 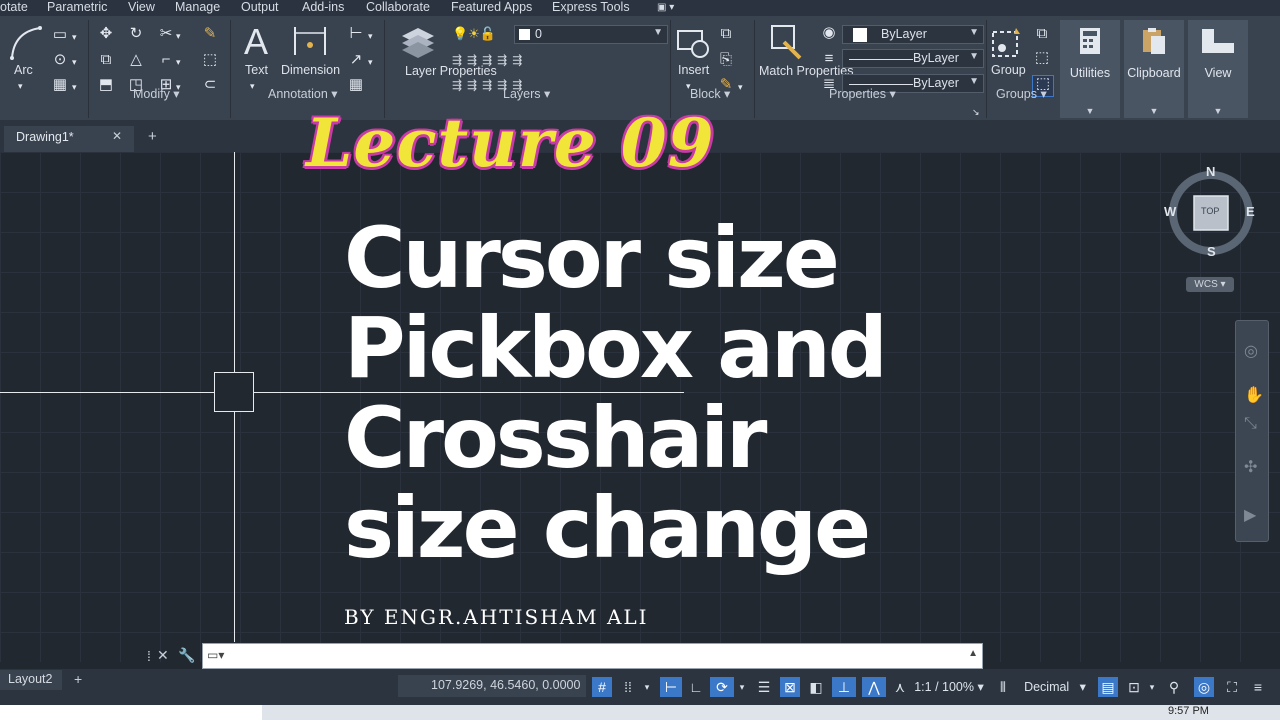 I want to click on coordinates-readout: 107.9269, 46.5460, 0.0000, so click(x=492, y=686).